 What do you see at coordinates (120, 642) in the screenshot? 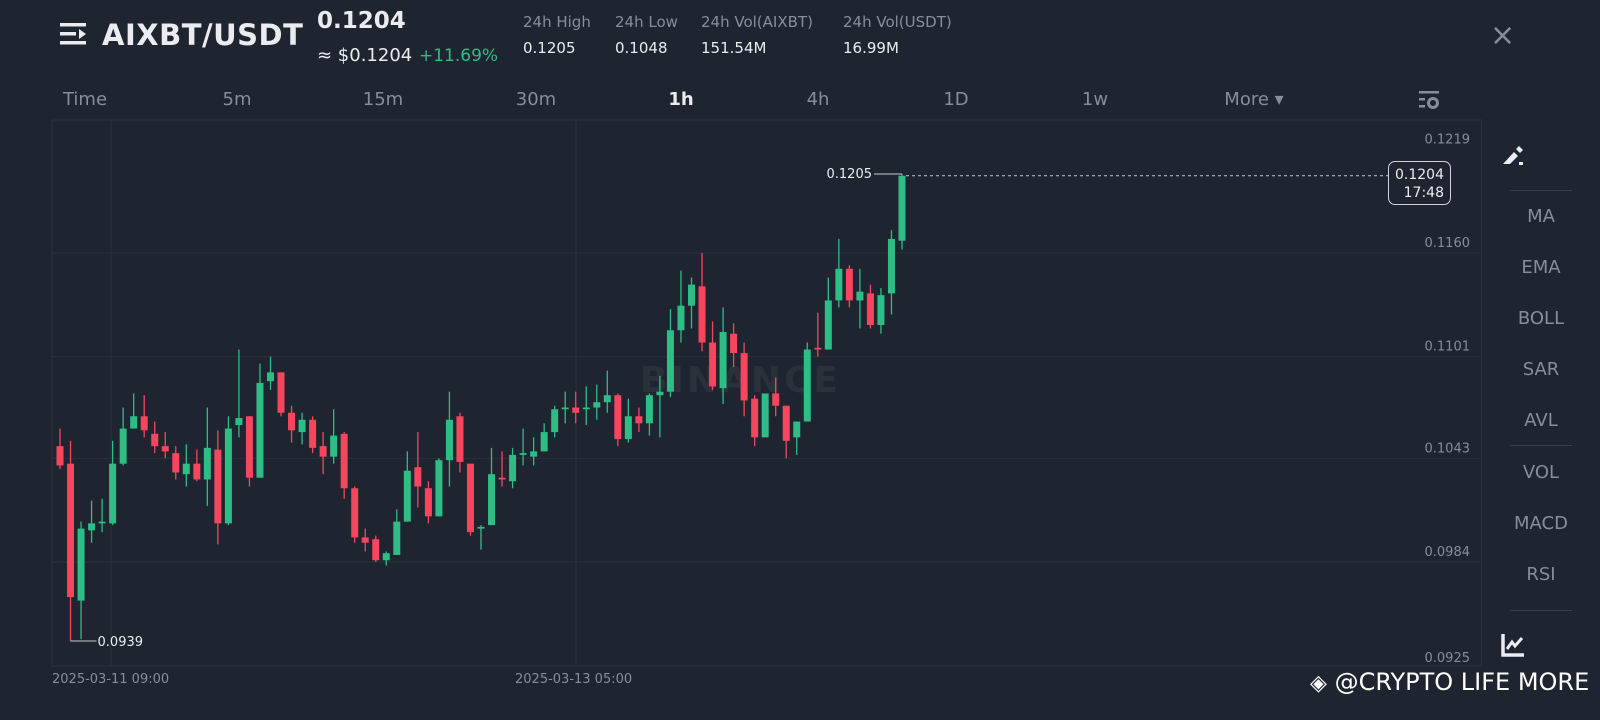
I see `min-price-label: 0.0939` at bounding box center [120, 642].